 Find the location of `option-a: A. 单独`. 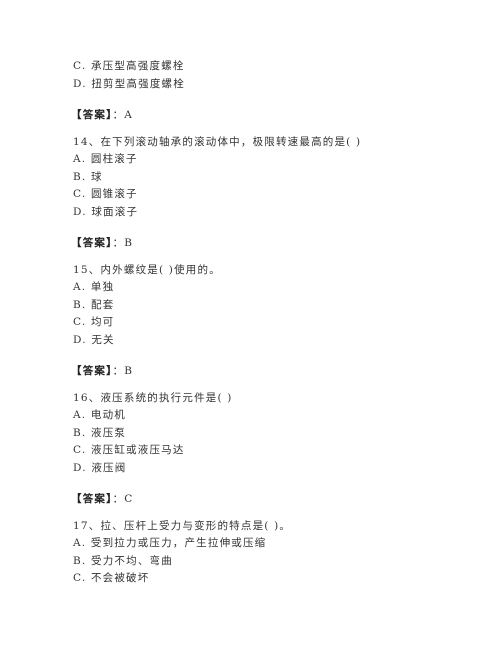

option-a: A. 单独 is located at coordinates (263, 288).